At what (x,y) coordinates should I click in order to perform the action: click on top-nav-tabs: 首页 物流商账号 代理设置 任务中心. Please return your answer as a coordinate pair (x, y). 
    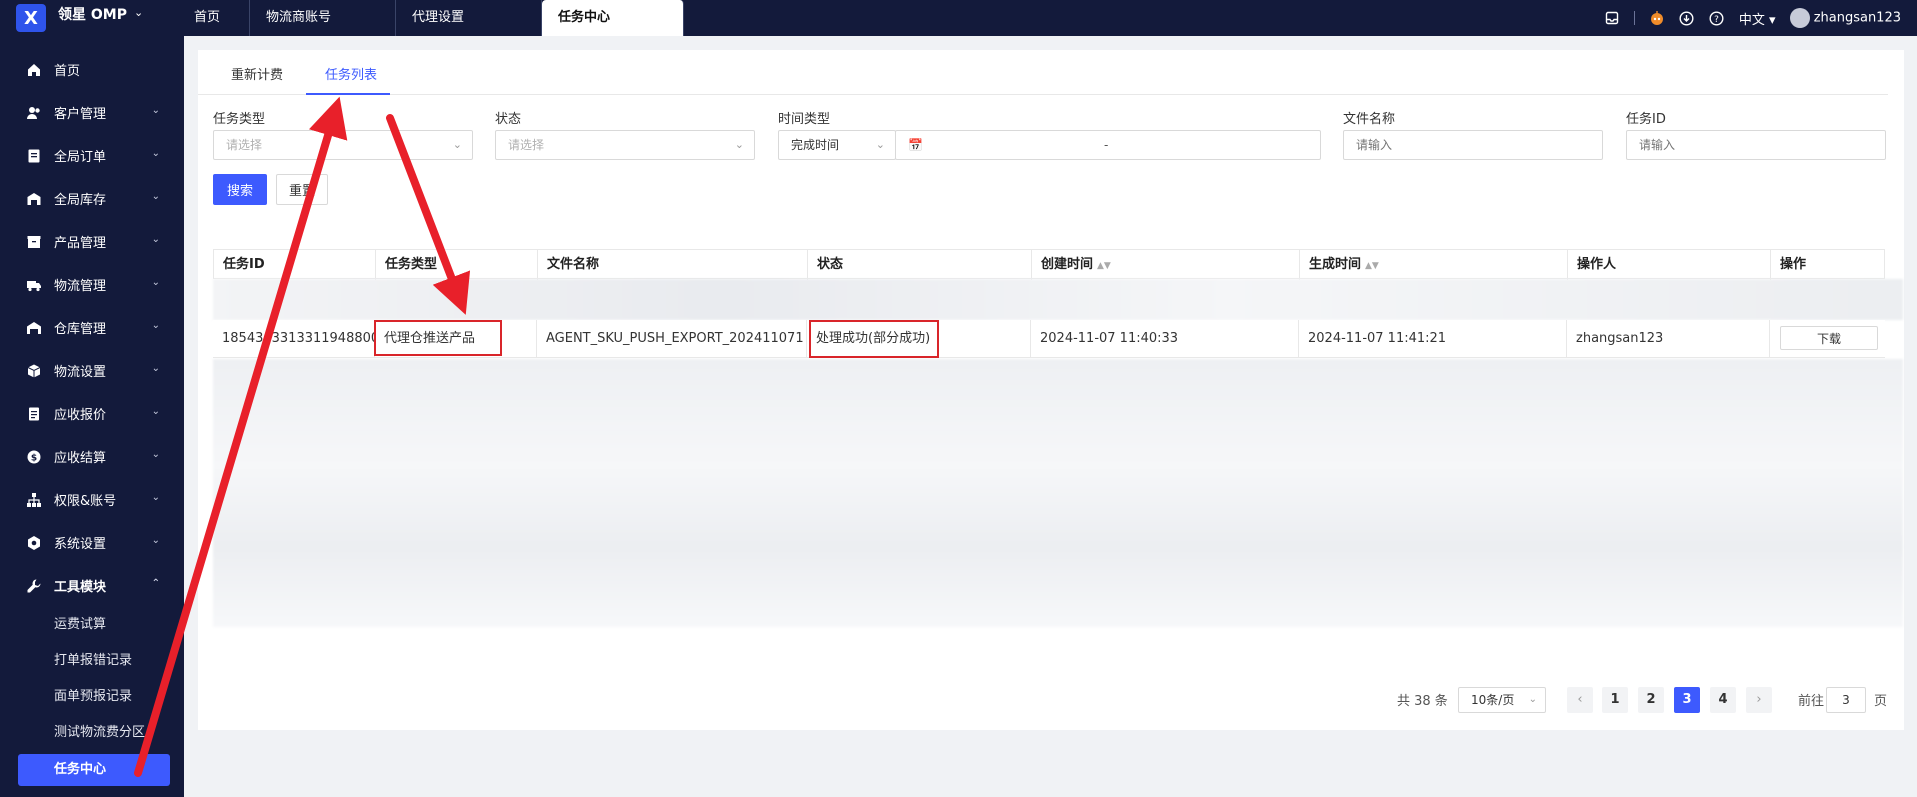
    Looking at the image, I should click on (431, 18).